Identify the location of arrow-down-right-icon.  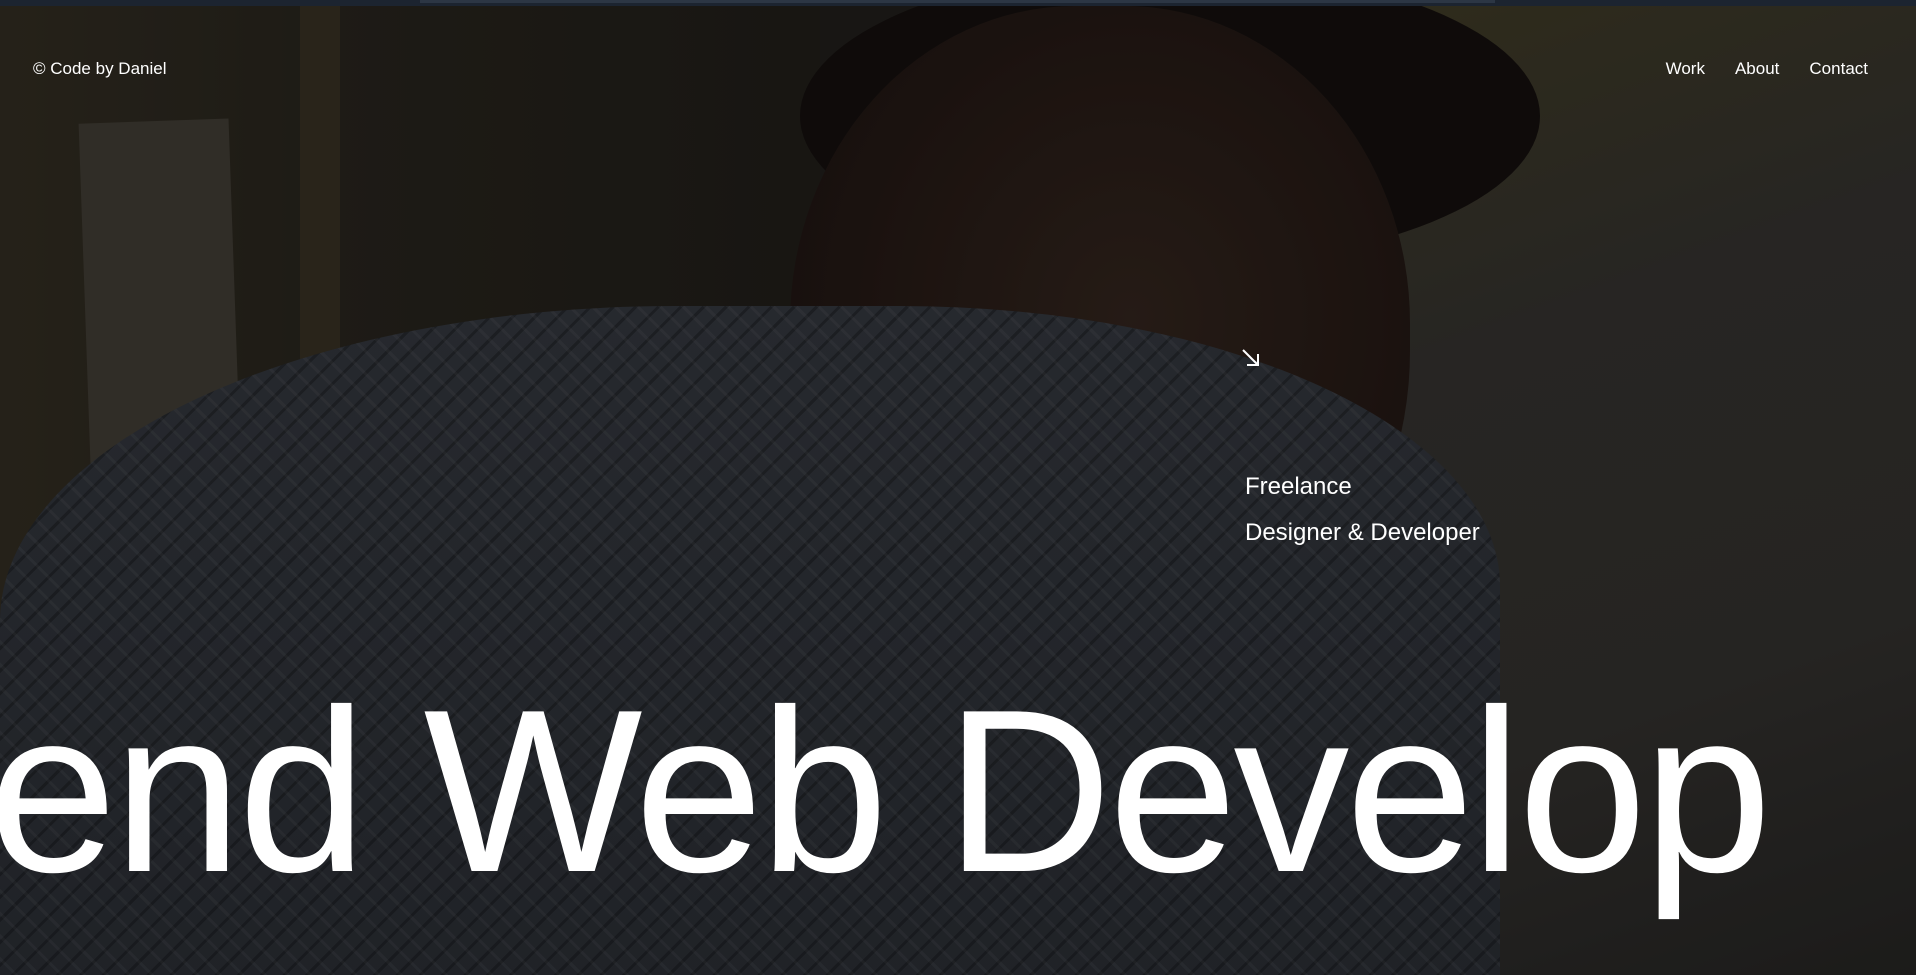
(1250, 357).